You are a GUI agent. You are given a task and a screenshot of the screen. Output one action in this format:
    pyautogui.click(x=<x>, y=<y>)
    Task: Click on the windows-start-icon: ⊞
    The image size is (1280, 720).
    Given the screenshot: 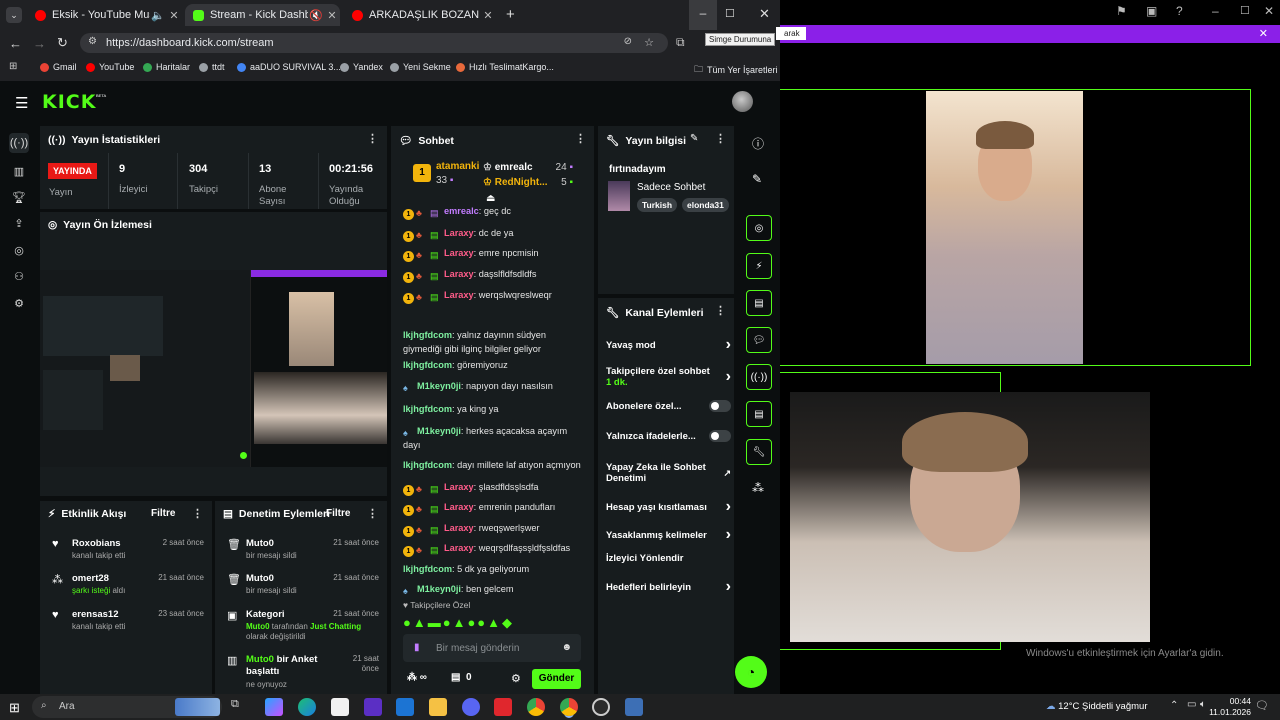 What is the action you would take?
    pyautogui.click(x=14, y=708)
    